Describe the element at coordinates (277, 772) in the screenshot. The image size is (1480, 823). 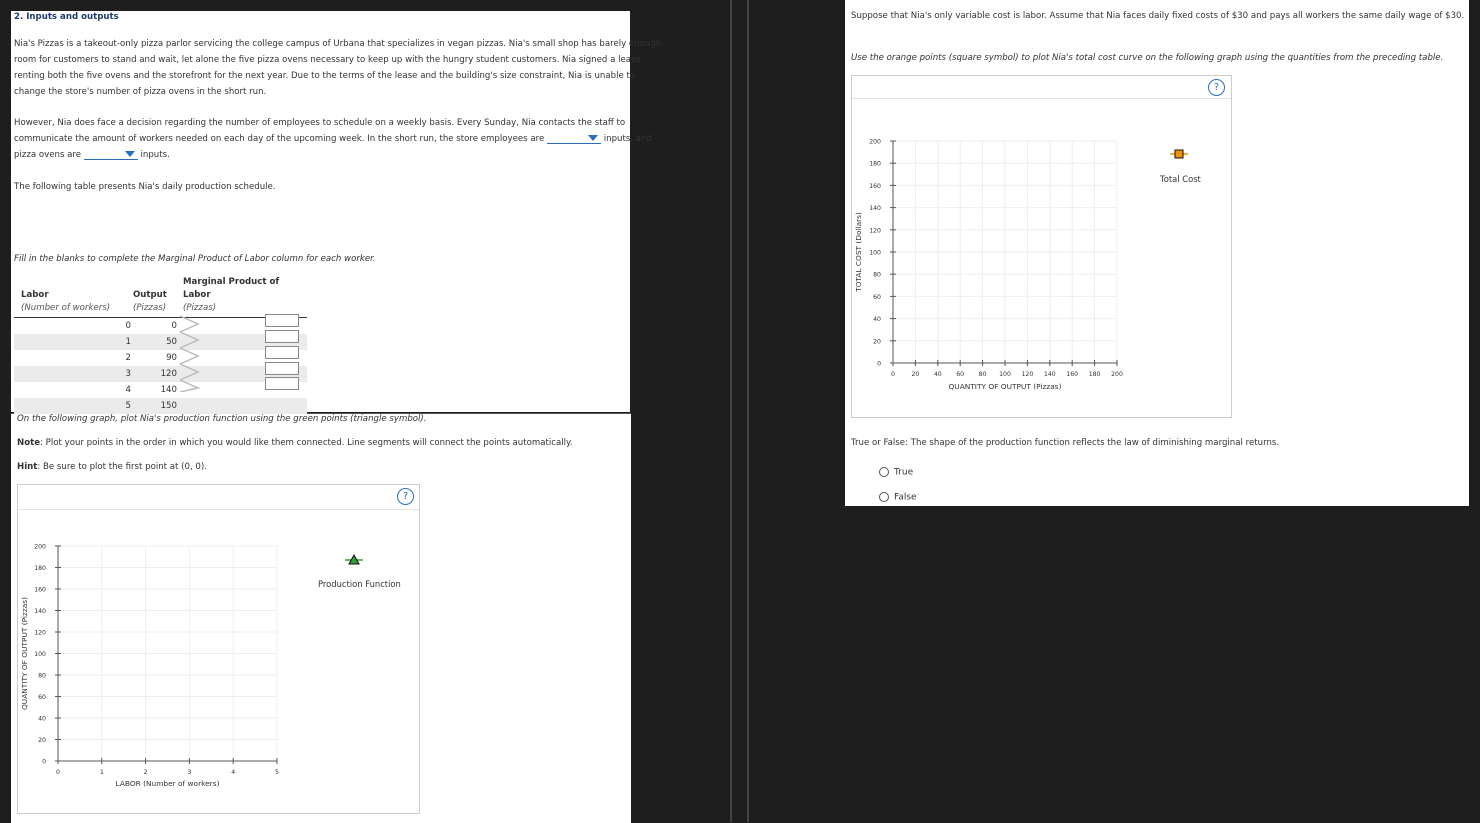
I see `x-tick-label: 5` at that location.